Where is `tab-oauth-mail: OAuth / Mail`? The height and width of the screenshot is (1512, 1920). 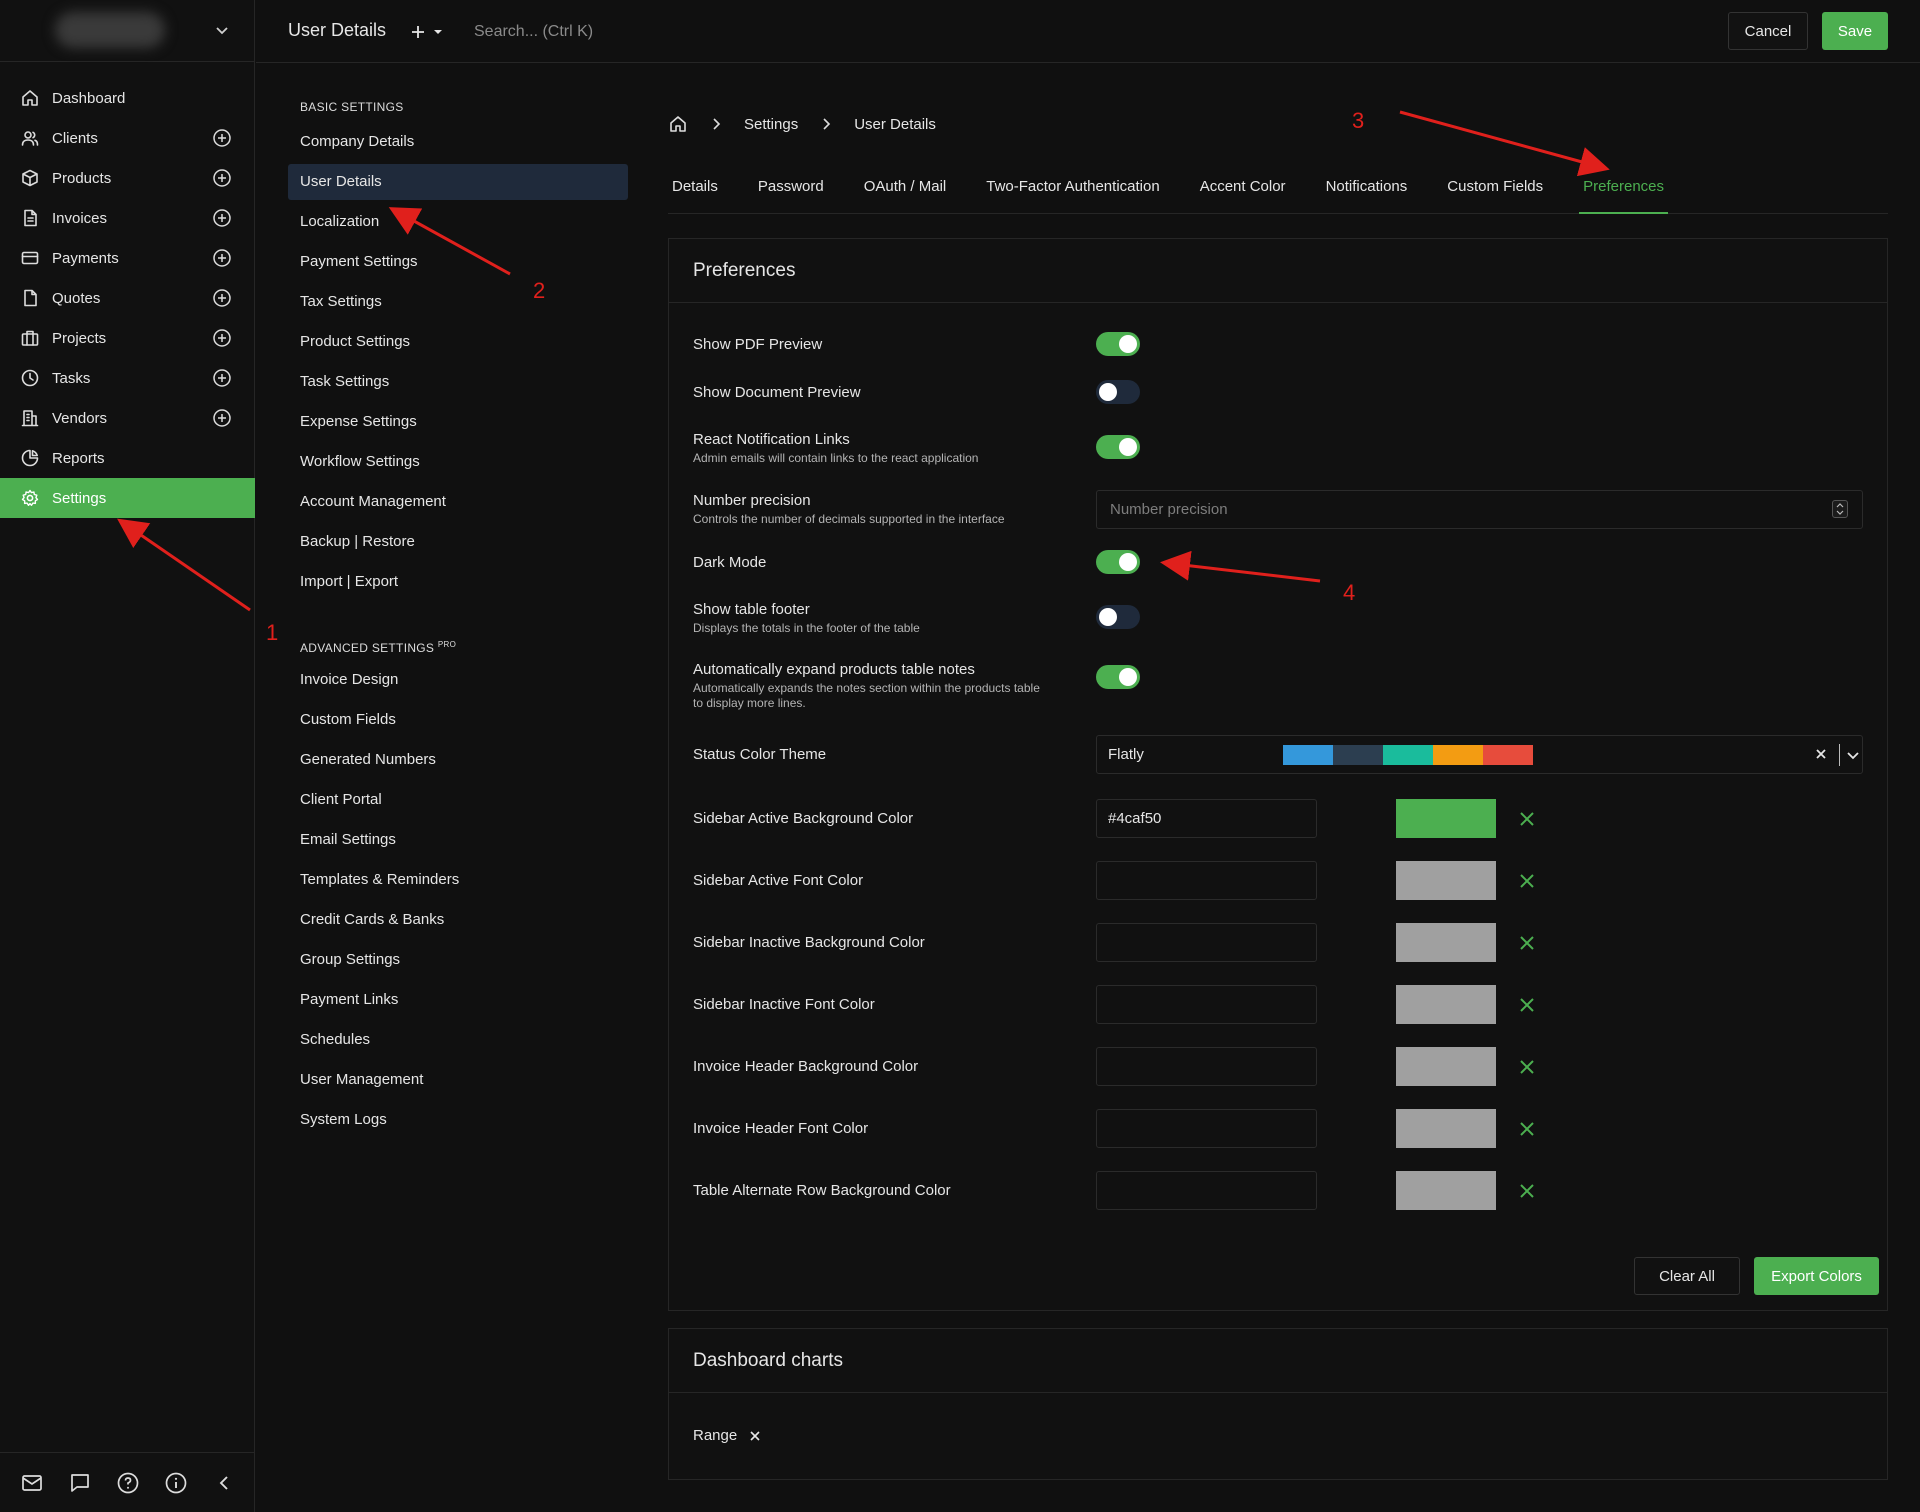
tab-oauth-mail: OAuth / Mail is located at coordinates (905, 191).